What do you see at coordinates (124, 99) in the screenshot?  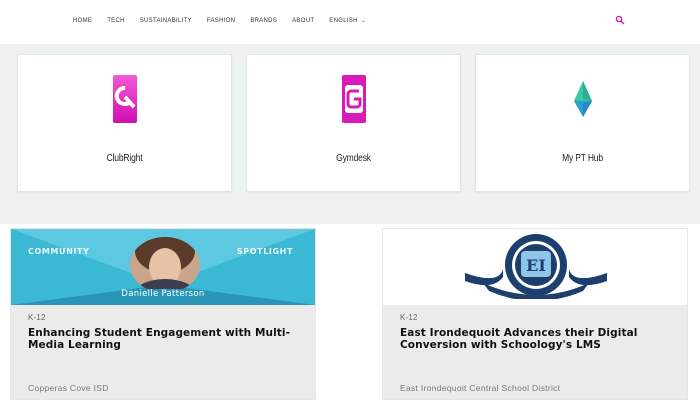 I see `clubright-logo-icon` at bounding box center [124, 99].